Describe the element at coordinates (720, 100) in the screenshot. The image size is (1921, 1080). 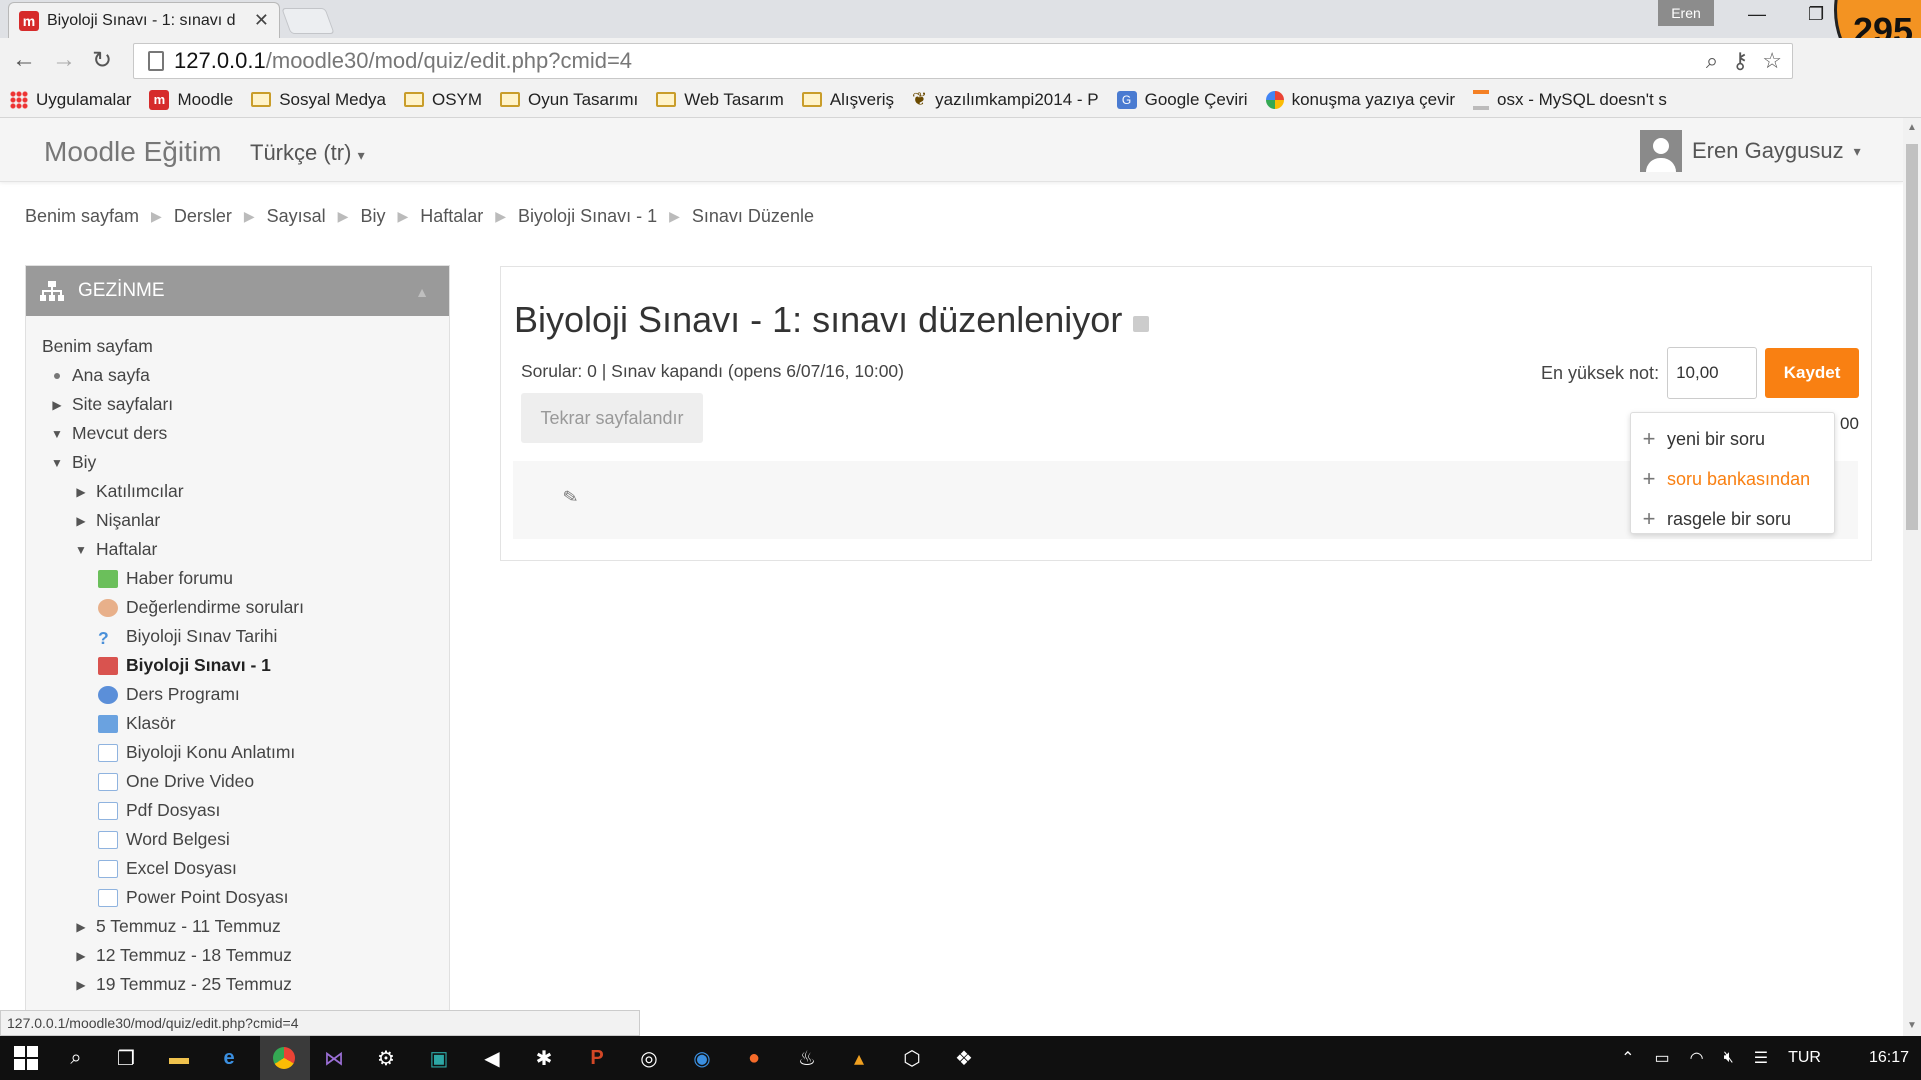
I see `bookmark-item: Web Tasarım` at that location.